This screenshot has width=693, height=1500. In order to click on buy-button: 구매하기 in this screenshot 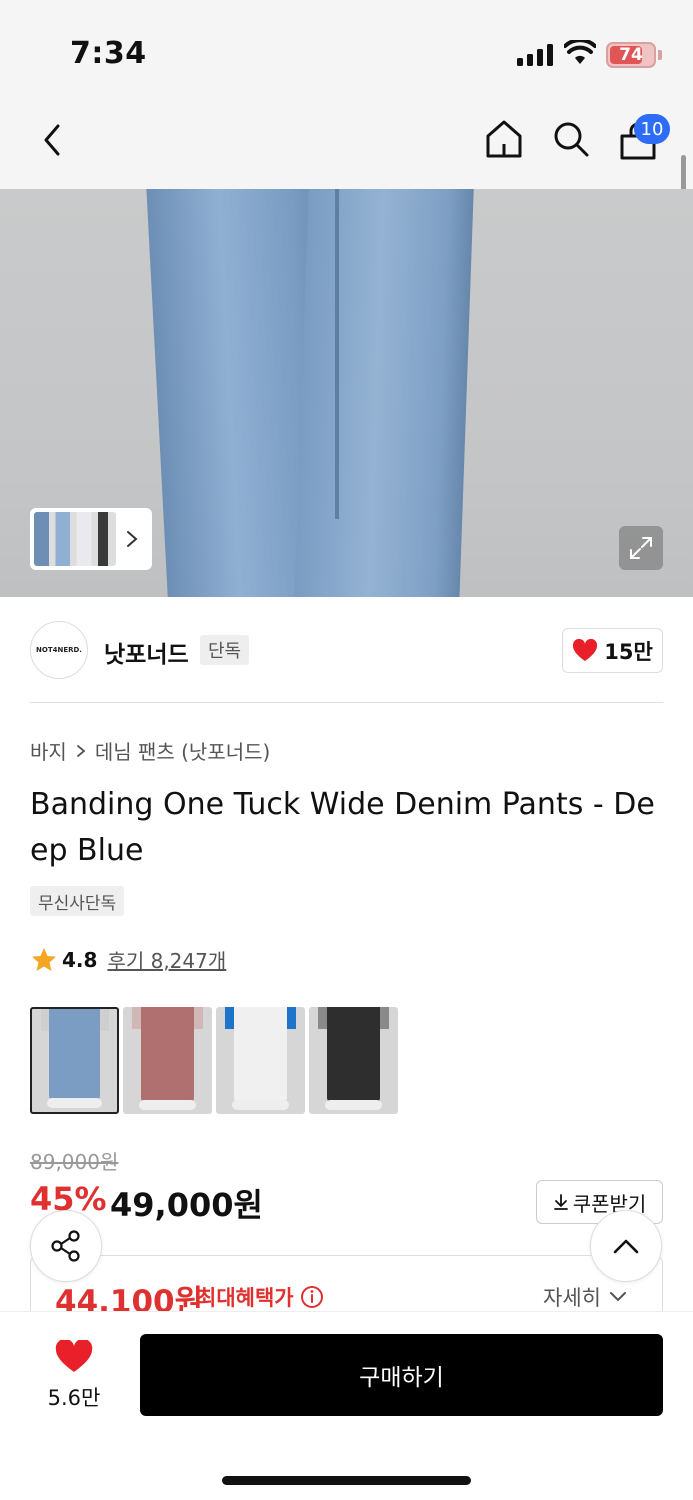, I will do `click(401, 1375)`.